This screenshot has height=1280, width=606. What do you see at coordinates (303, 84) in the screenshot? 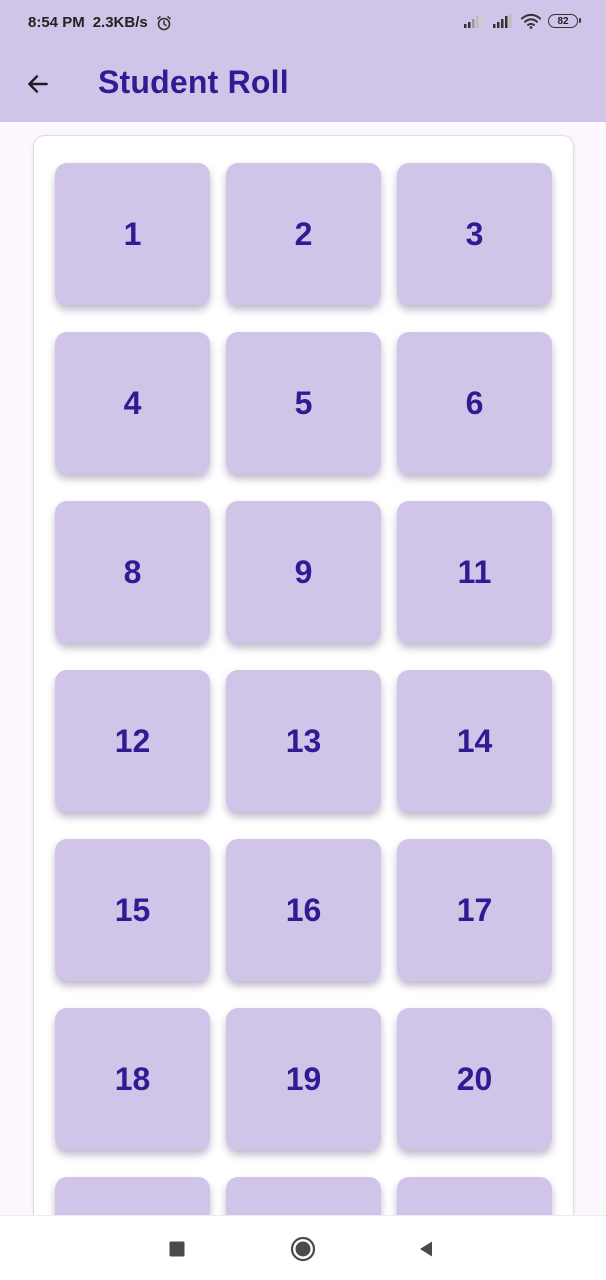
I see `app-bar: Student Roll` at bounding box center [303, 84].